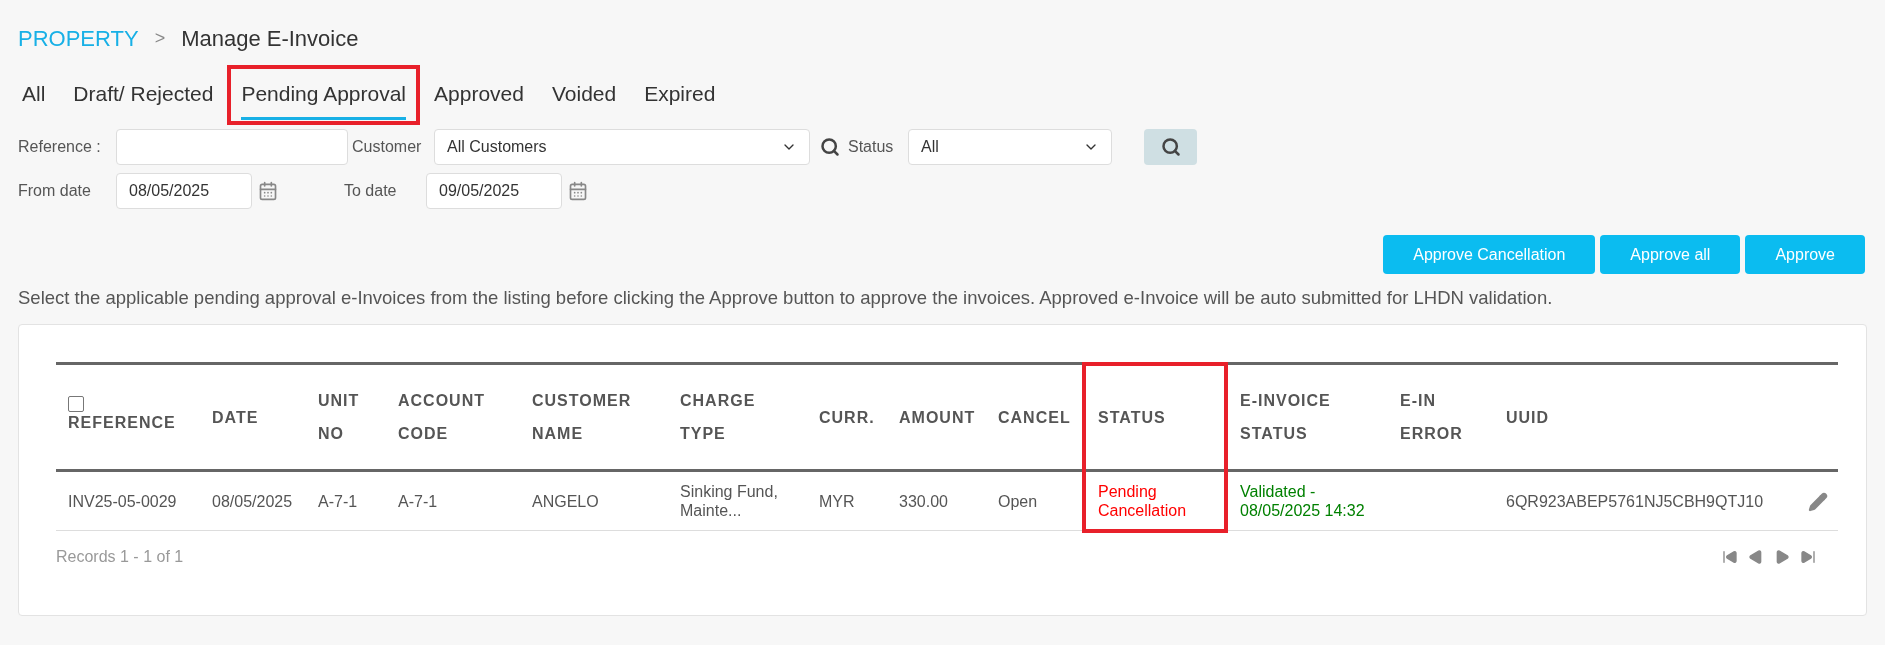 Image resolution: width=1885 pixels, height=645 pixels. I want to click on tab: Draft/ Rejected, so click(143, 95).